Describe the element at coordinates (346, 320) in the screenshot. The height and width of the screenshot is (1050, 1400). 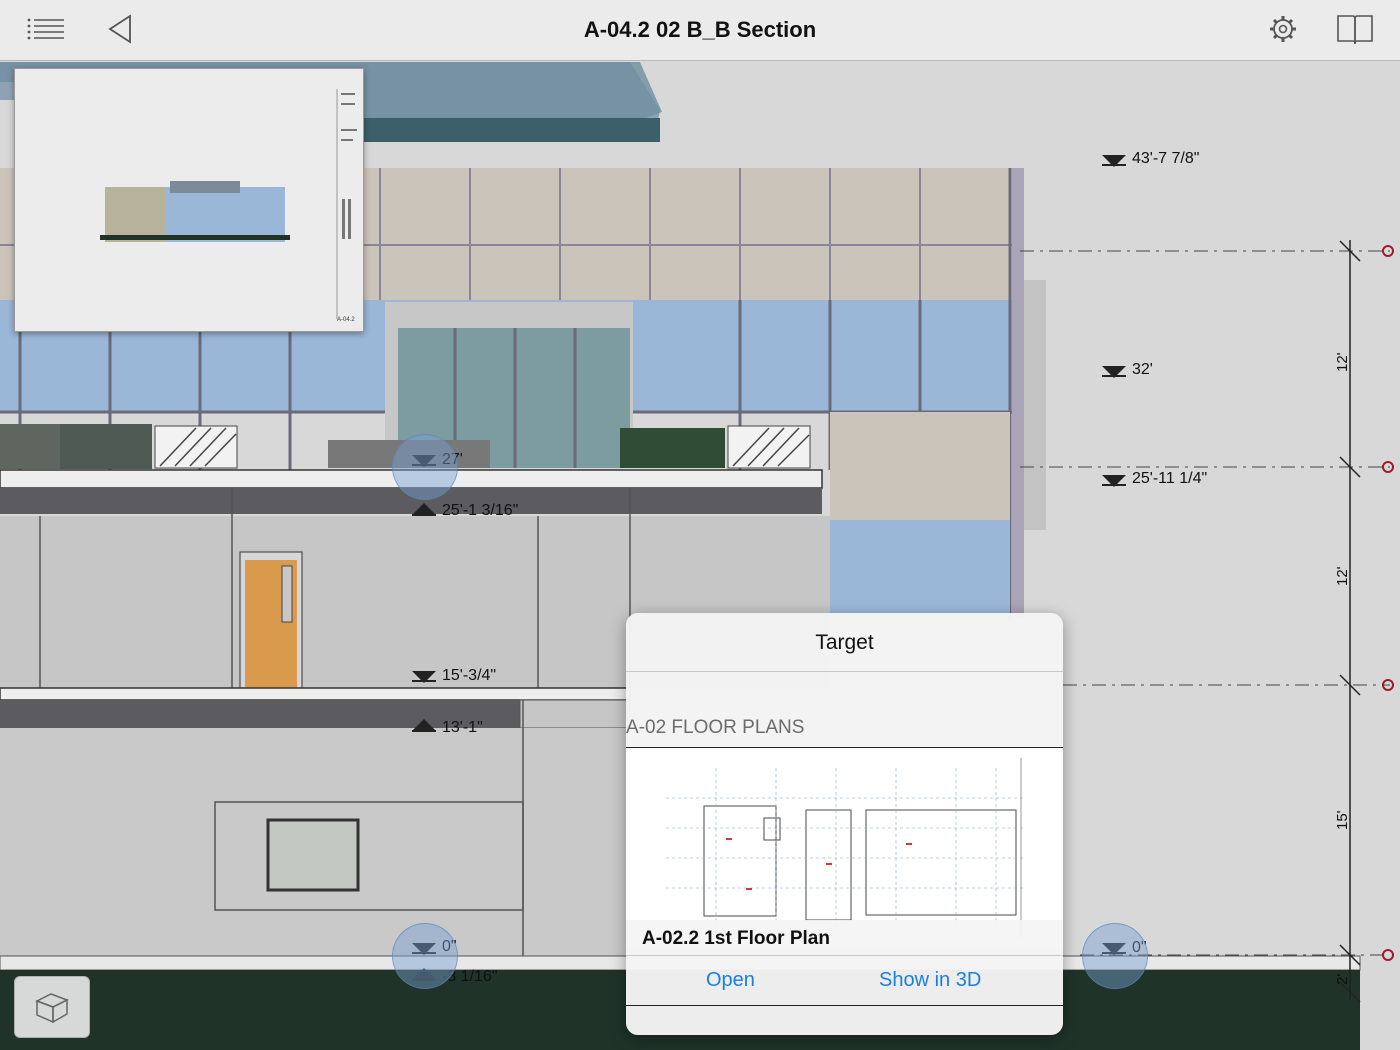
I see `sheet-id-label: A-04.2` at that location.